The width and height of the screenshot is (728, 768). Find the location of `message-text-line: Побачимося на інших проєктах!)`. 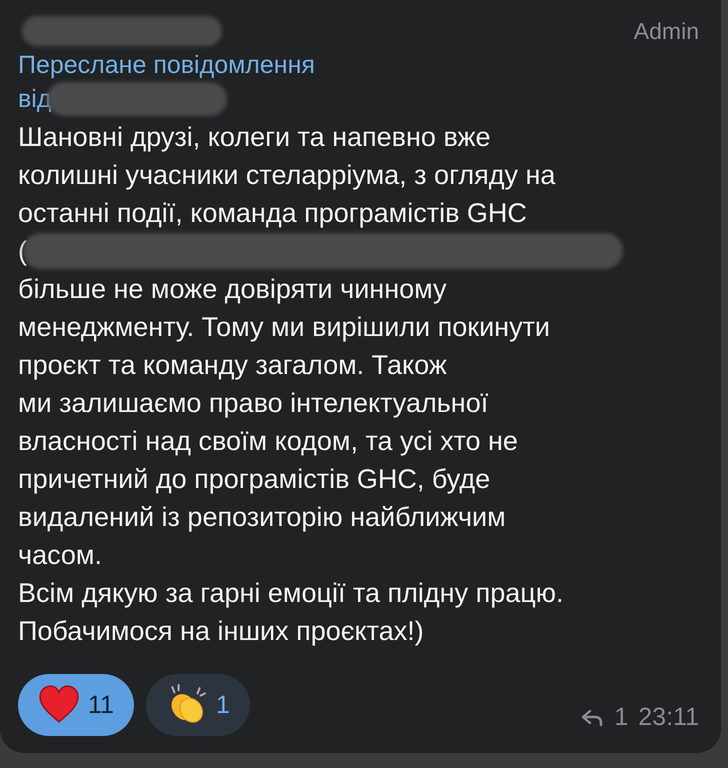

message-text-line: Побачимося на інших проєктах!) is located at coordinates (221, 631).